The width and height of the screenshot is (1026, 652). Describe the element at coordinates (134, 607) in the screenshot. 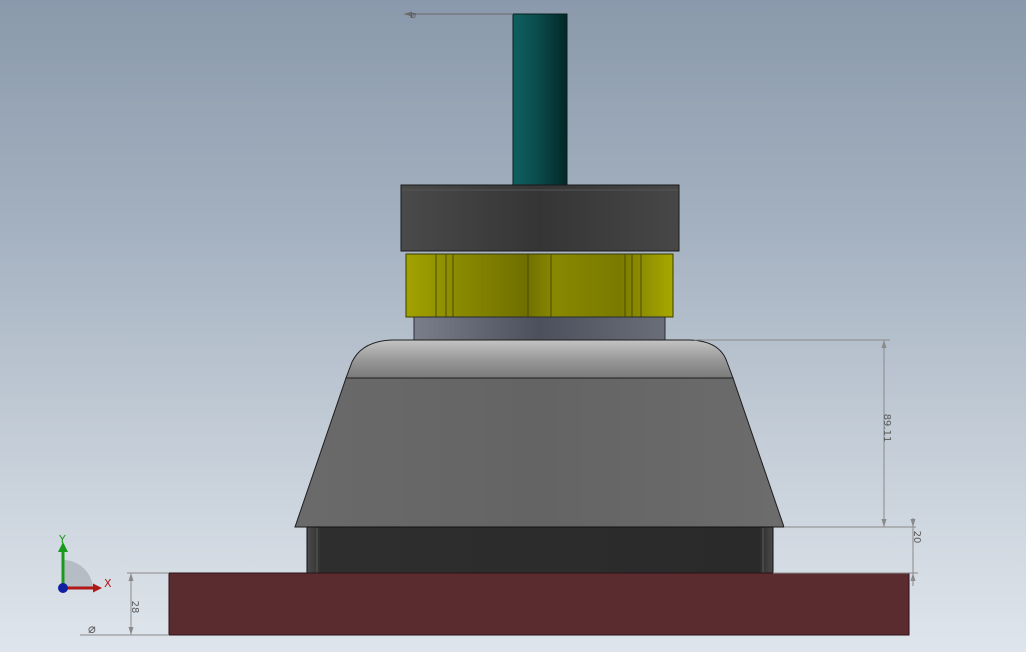

I see `plate-height-value: 28` at that location.